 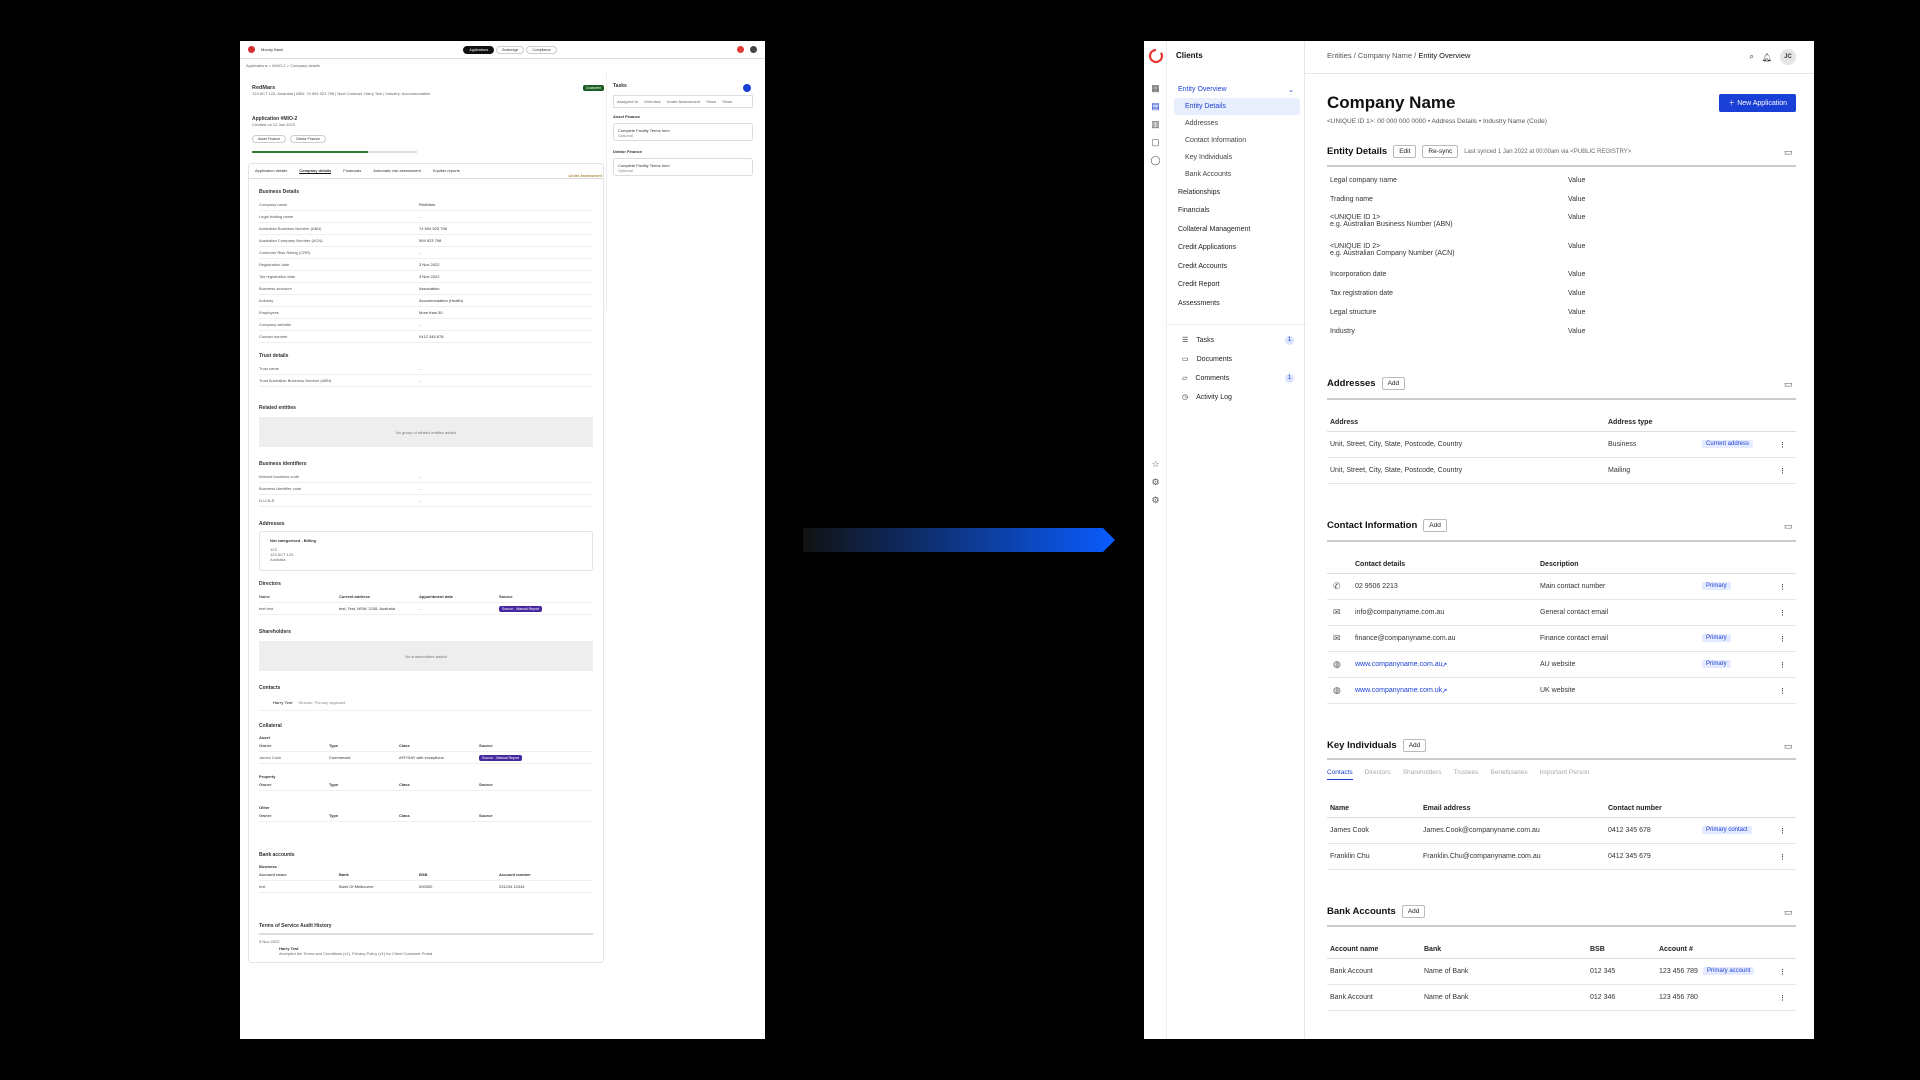 I want to click on task-filter: Under Assessment, so click(x=684, y=101).